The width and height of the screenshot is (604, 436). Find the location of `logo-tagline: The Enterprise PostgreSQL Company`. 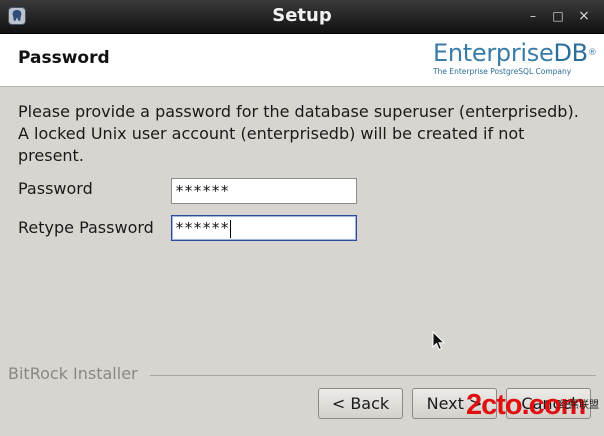

logo-tagline: The Enterprise PostgreSQL Company is located at coordinates (502, 71).